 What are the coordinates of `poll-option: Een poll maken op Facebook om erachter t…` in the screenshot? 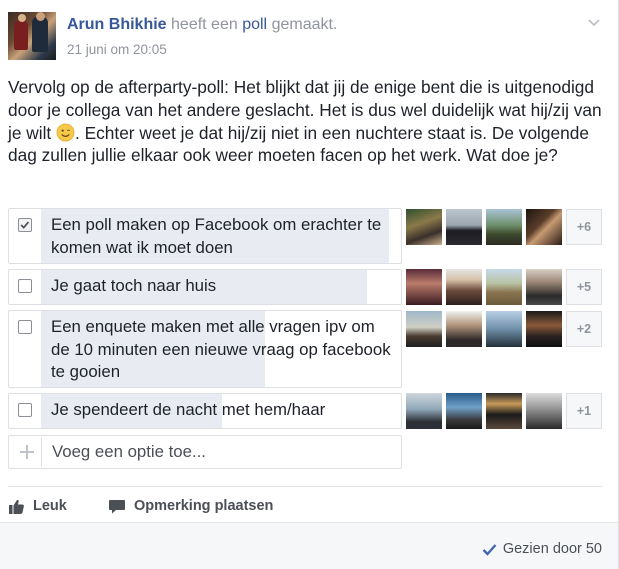 It's located at (205, 236).